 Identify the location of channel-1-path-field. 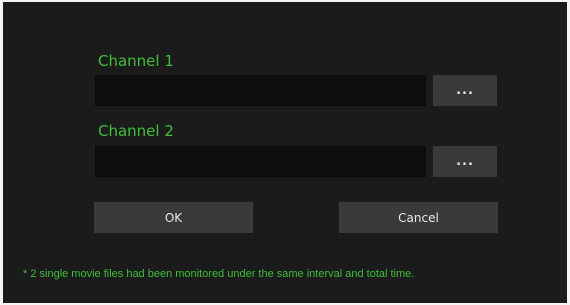
(260, 90).